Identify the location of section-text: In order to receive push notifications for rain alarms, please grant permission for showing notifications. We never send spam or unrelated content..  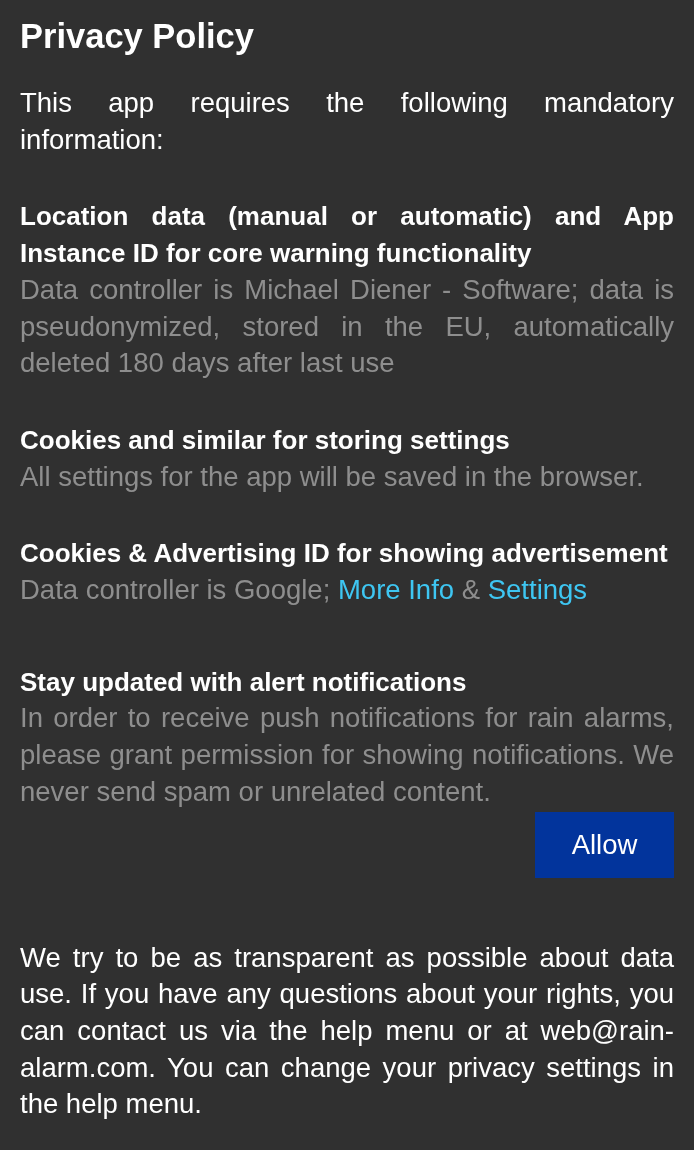
(347, 755).